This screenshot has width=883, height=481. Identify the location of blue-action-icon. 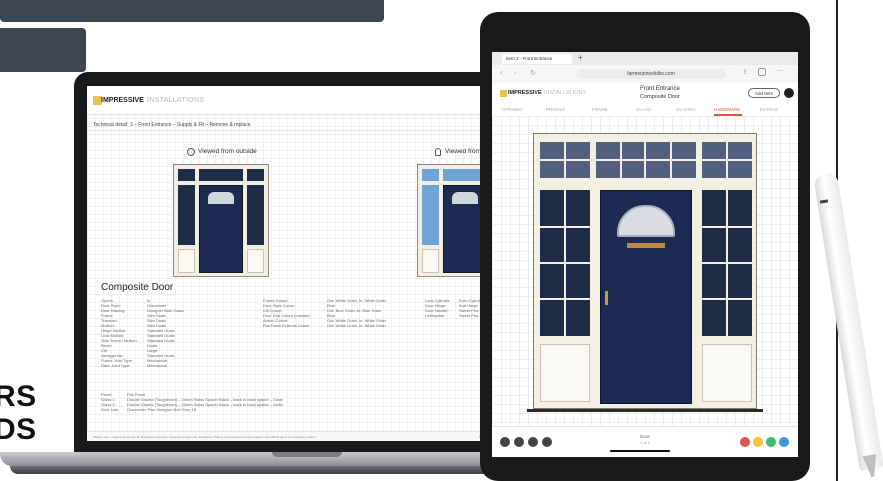
(784, 442).